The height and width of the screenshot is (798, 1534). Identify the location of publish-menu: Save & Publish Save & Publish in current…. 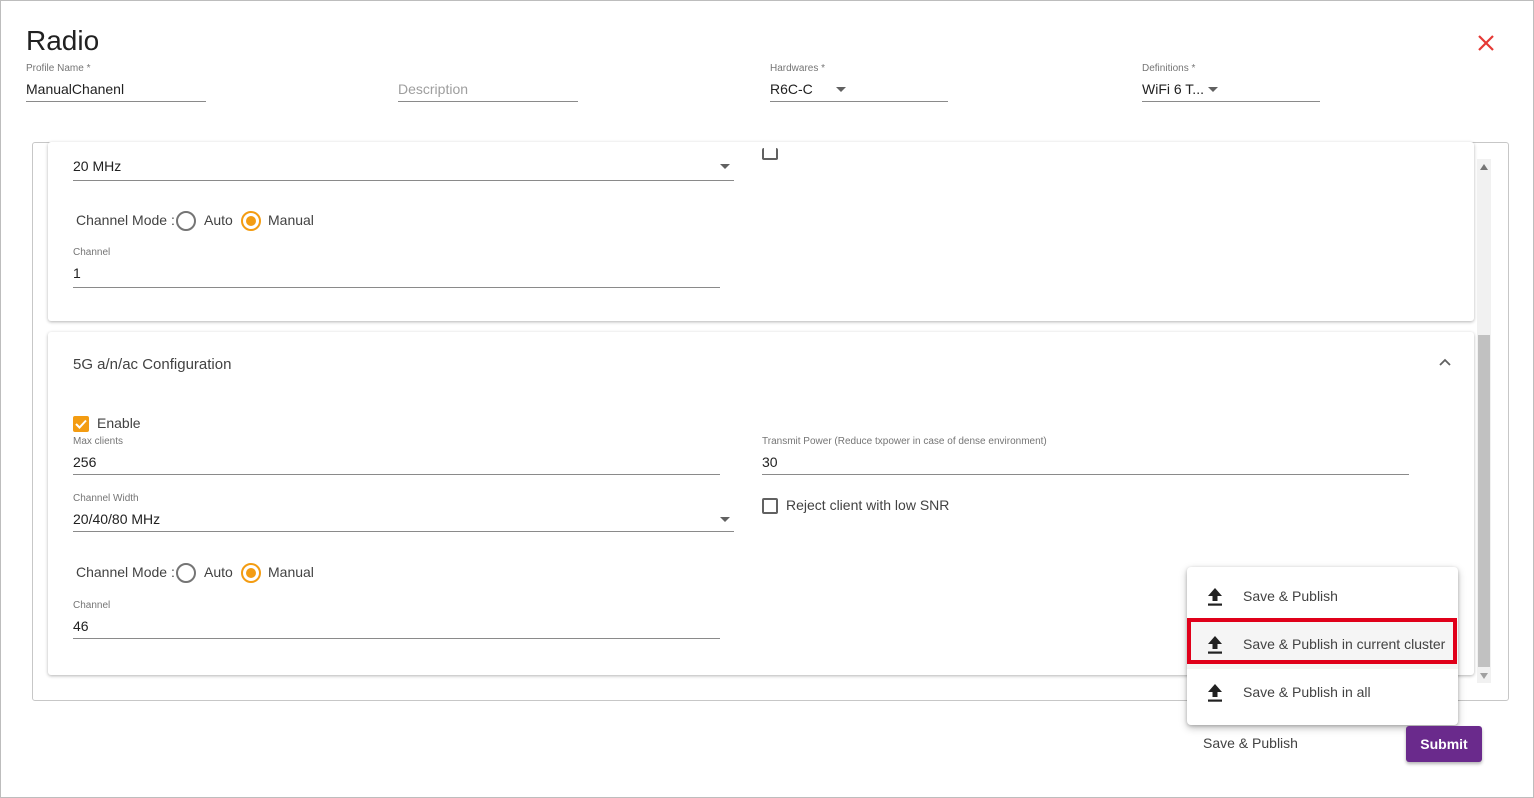
(1322, 646).